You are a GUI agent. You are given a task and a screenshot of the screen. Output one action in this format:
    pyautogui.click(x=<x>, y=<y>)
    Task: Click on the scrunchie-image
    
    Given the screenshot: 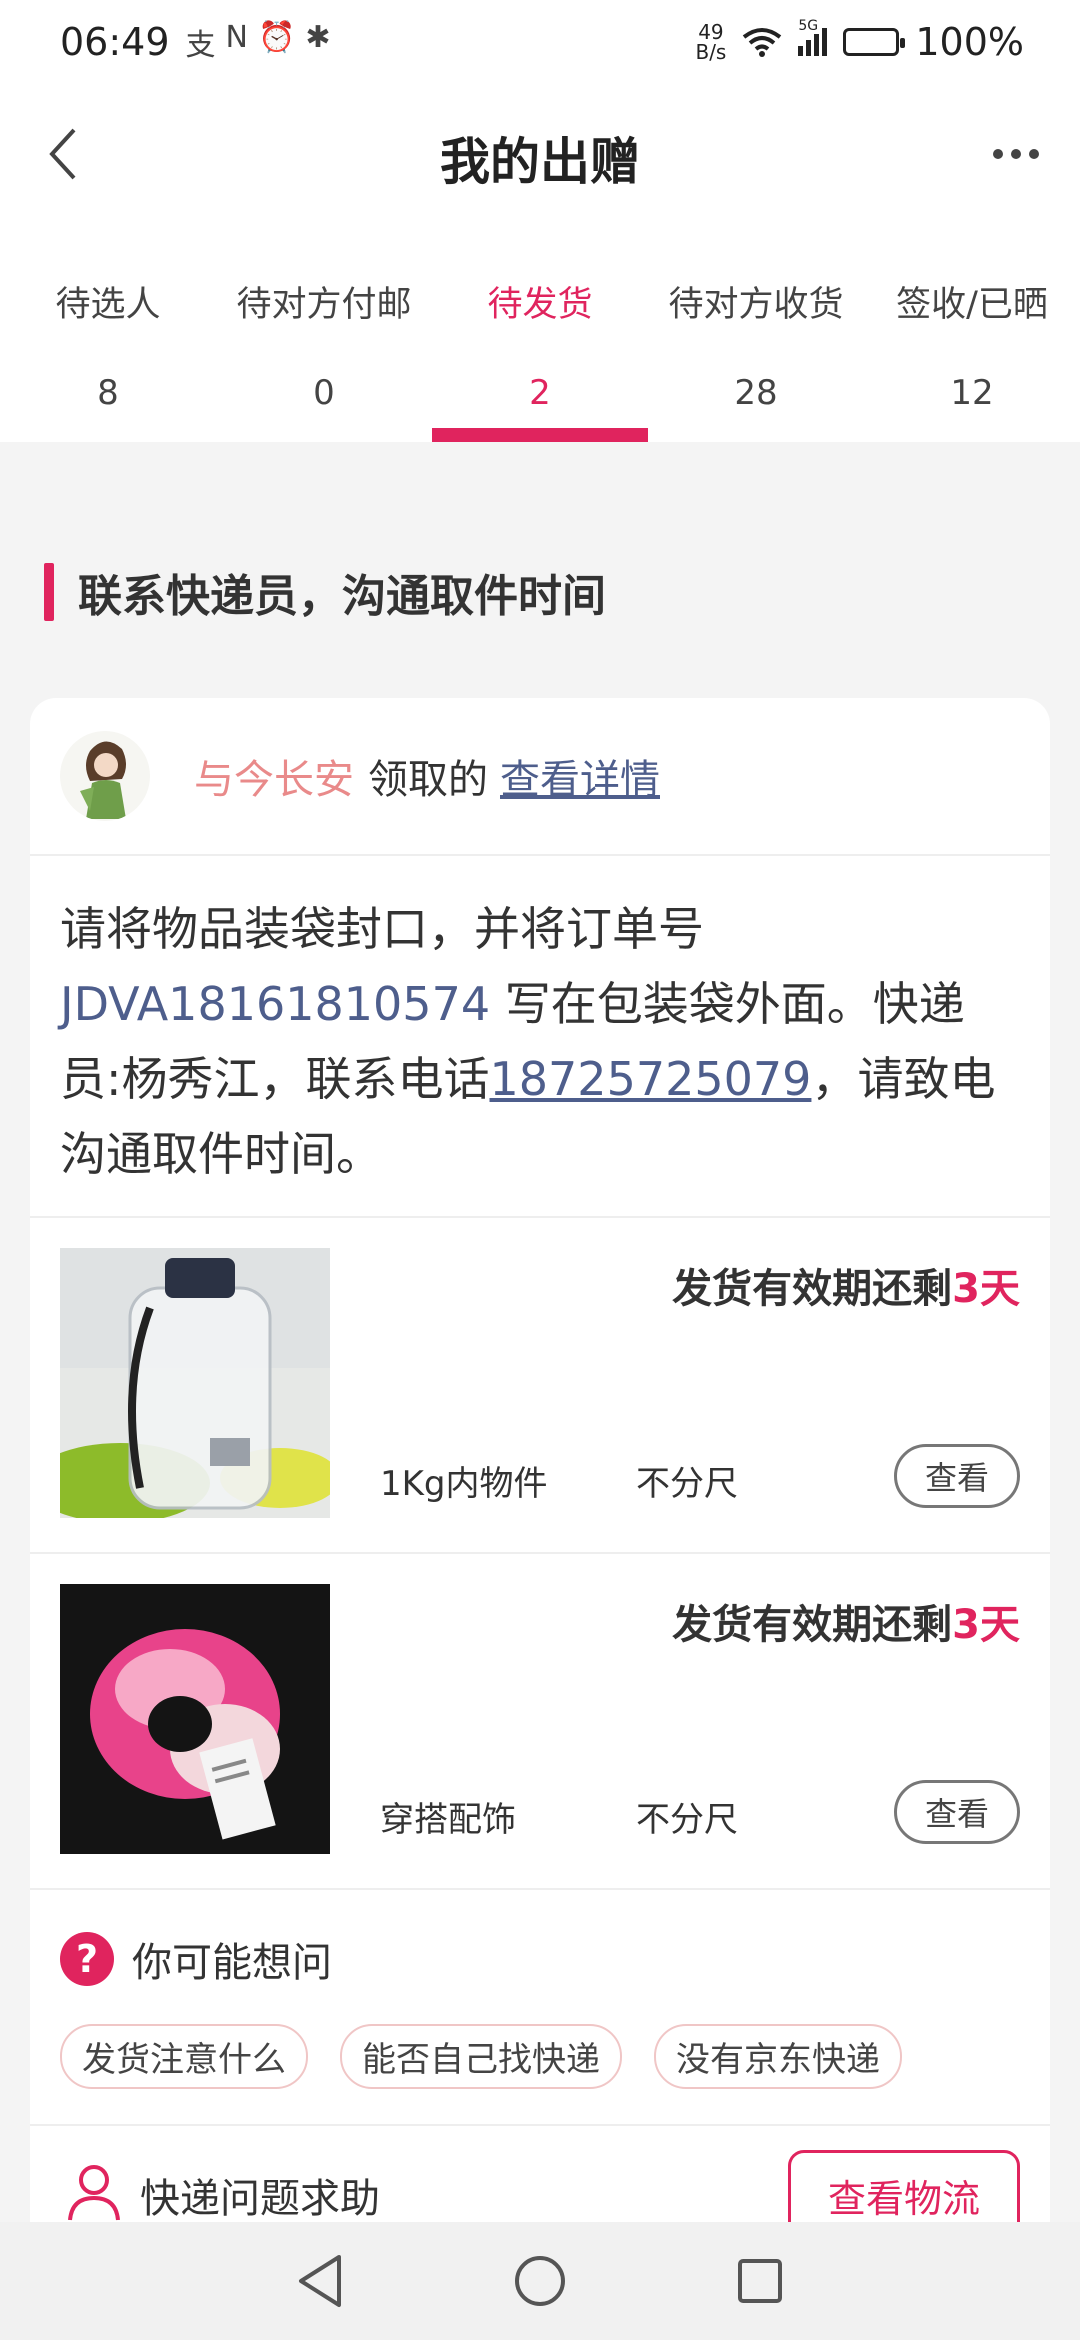 What is the action you would take?
    pyautogui.click(x=195, y=1719)
    